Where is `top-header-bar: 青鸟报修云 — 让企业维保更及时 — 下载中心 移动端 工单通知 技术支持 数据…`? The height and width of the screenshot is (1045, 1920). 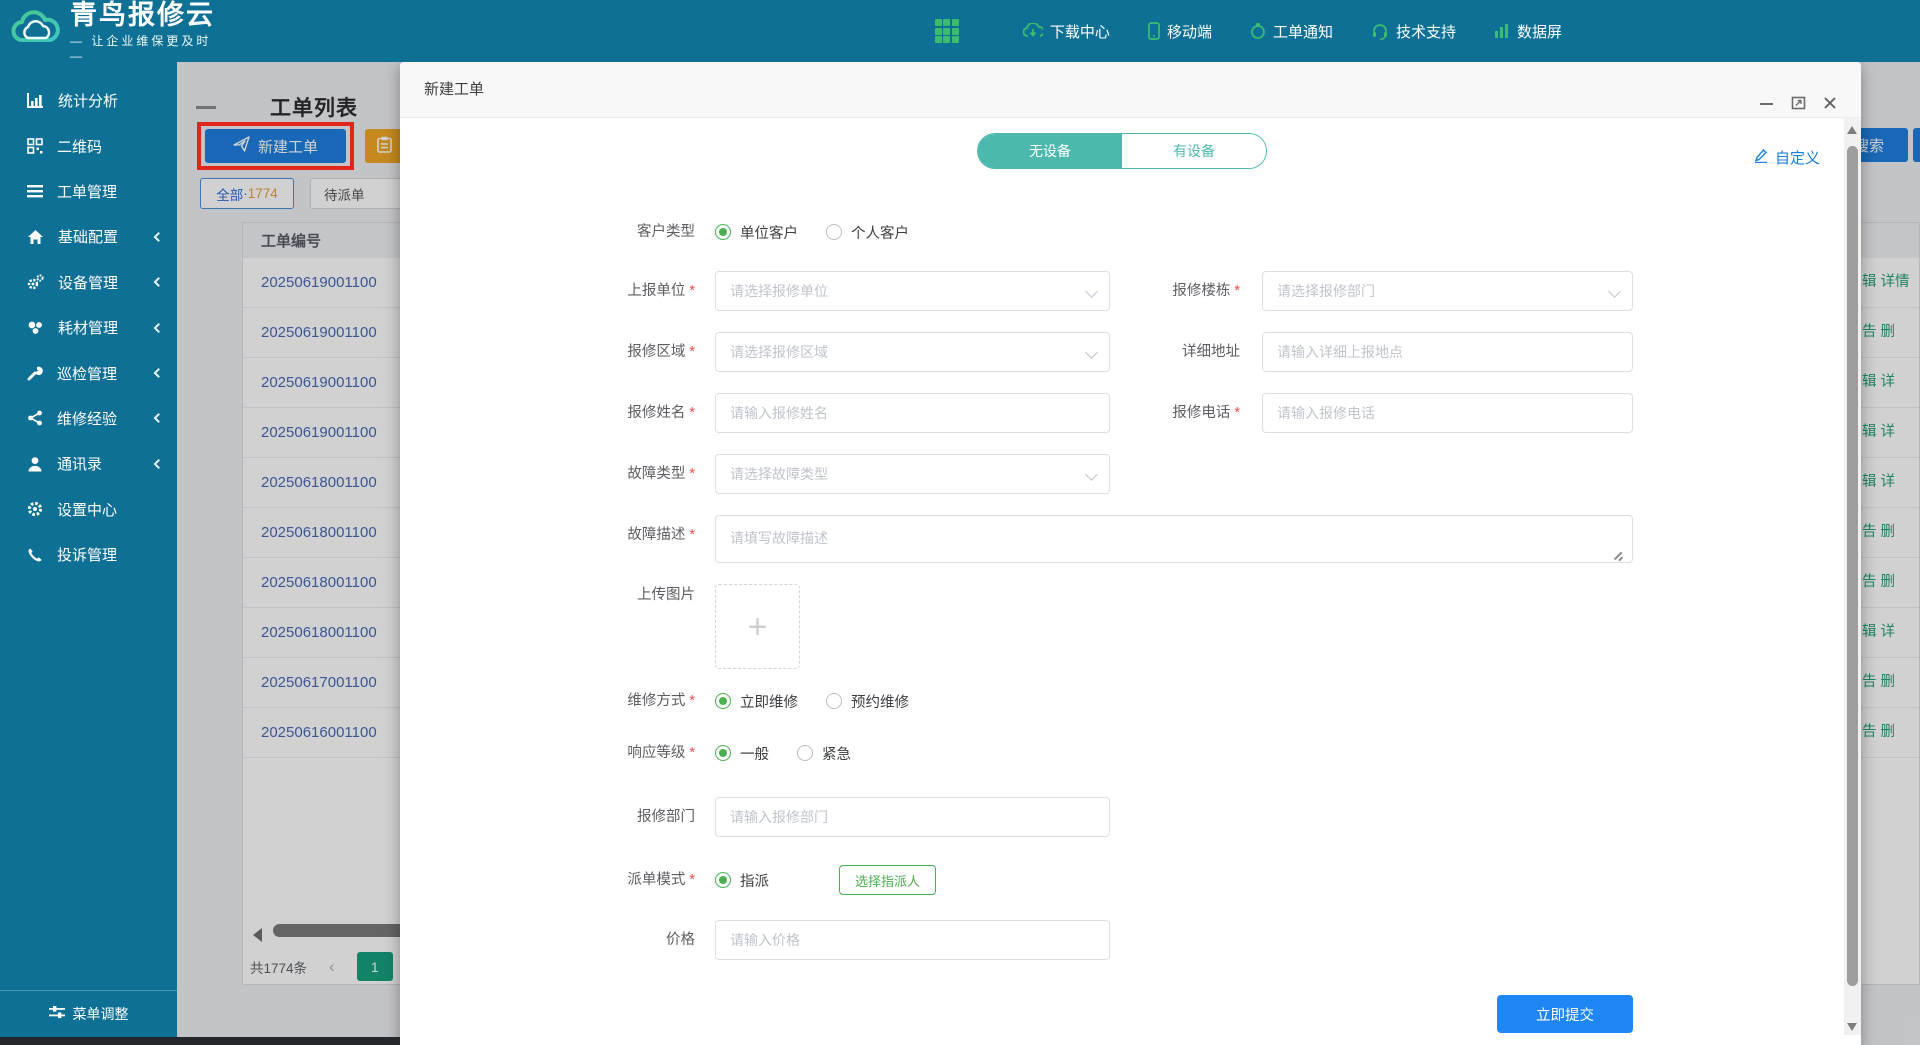 top-header-bar: 青鸟报修云 — 让企业维保更及时 — 下载中心 移动端 工单通知 技术支持 数据… is located at coordinates (960, 31).